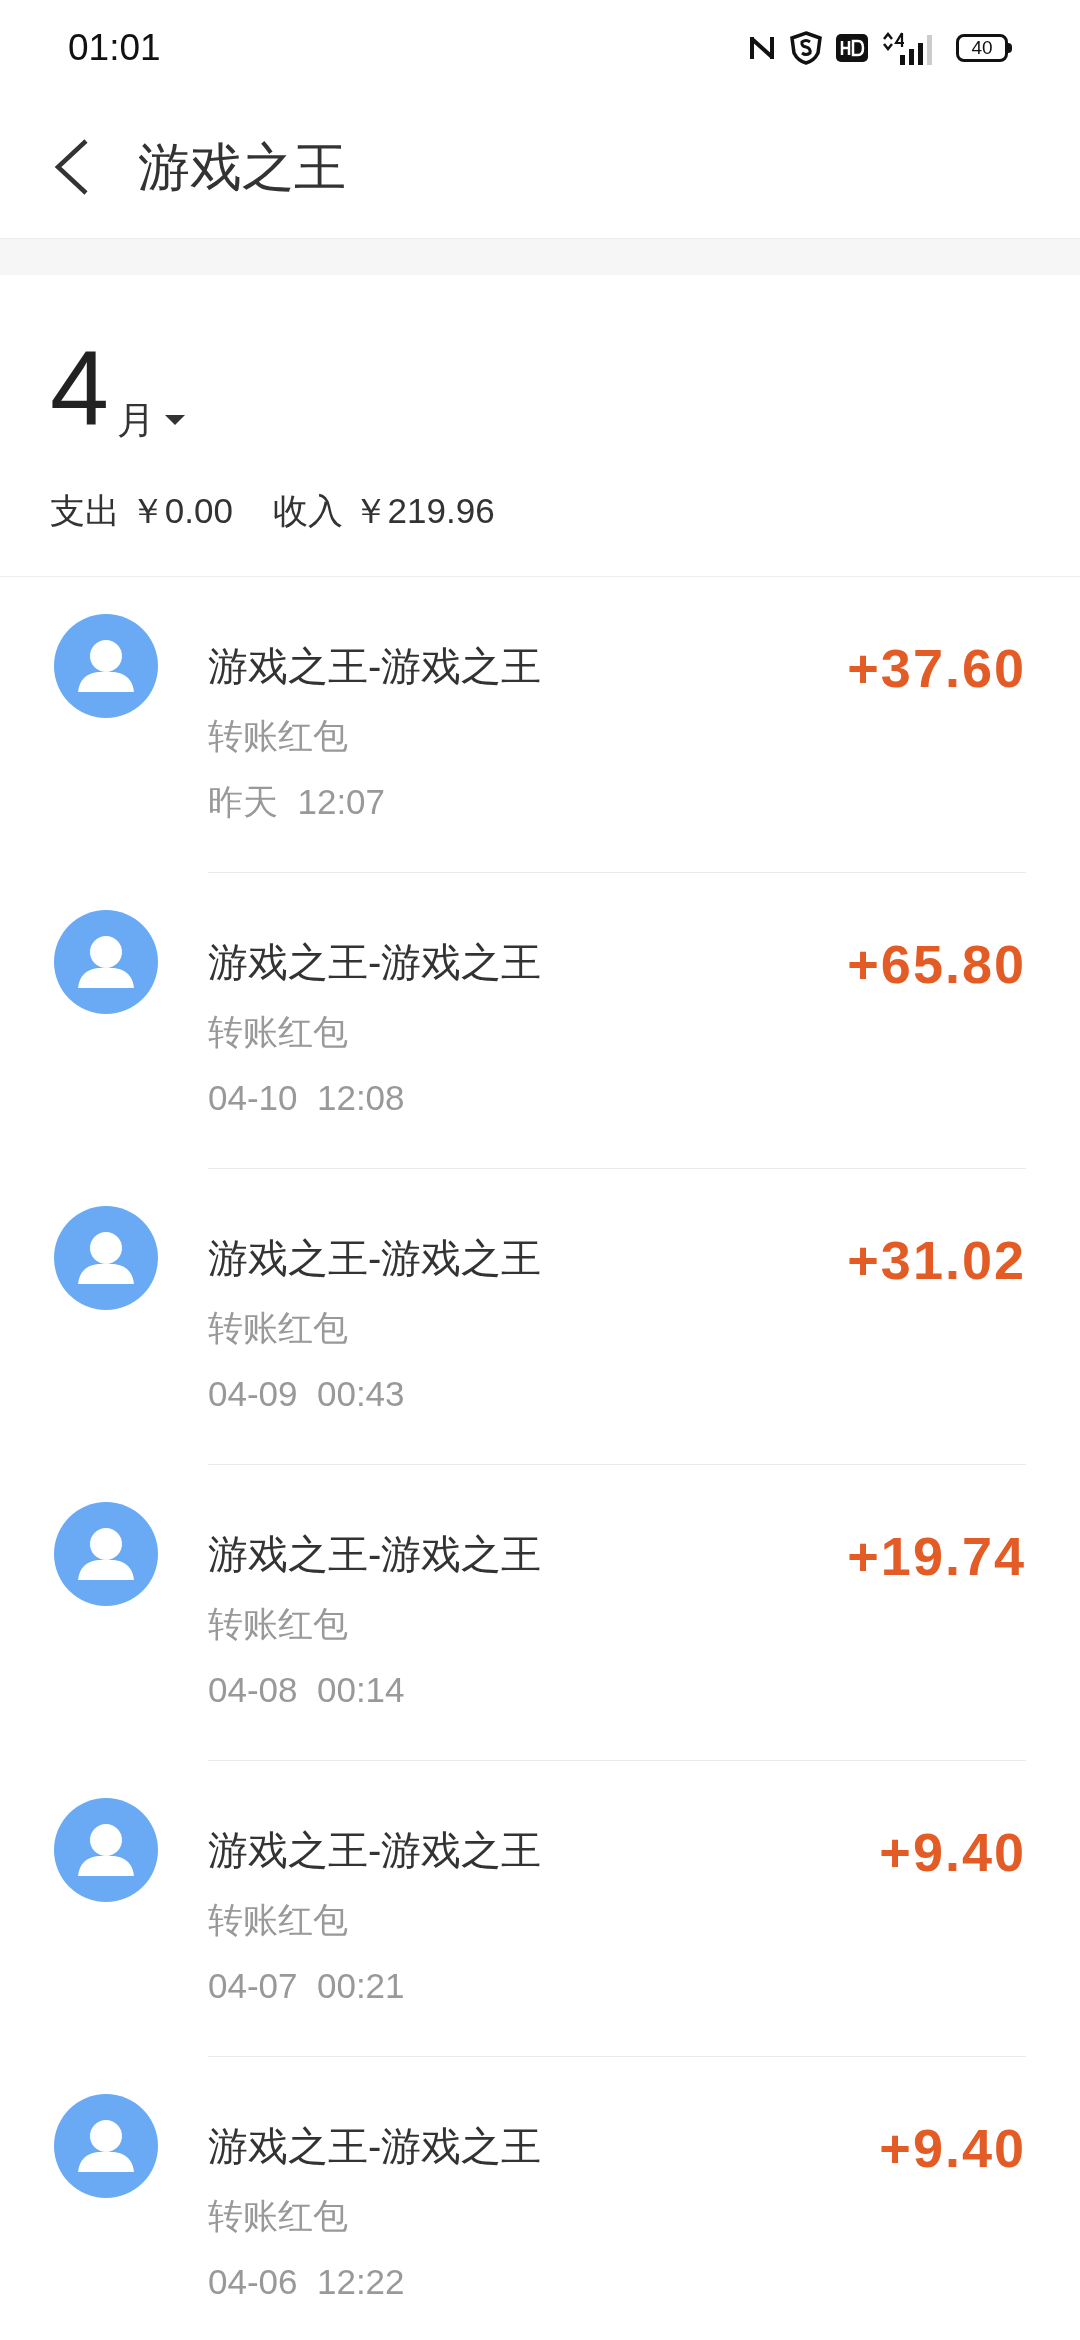 This screenshot has width=1080, height=2340. What do you see at coordinates (908, 47) in the screenshot?
I see `signal-icon` at bounding box center [908, 47].